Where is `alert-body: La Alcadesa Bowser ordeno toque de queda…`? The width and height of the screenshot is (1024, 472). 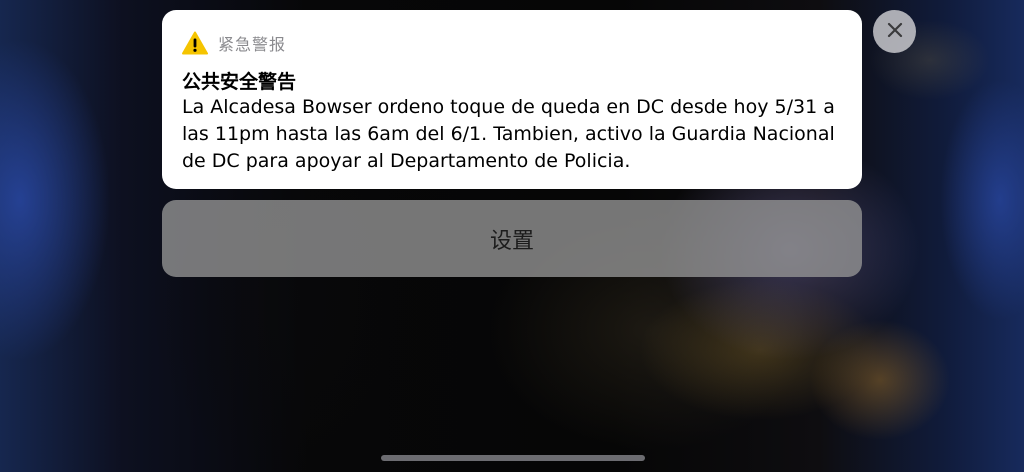 alert-body: La Alcadesa Bowser ordeno toque de queda… is located at coordinates (508, 134).